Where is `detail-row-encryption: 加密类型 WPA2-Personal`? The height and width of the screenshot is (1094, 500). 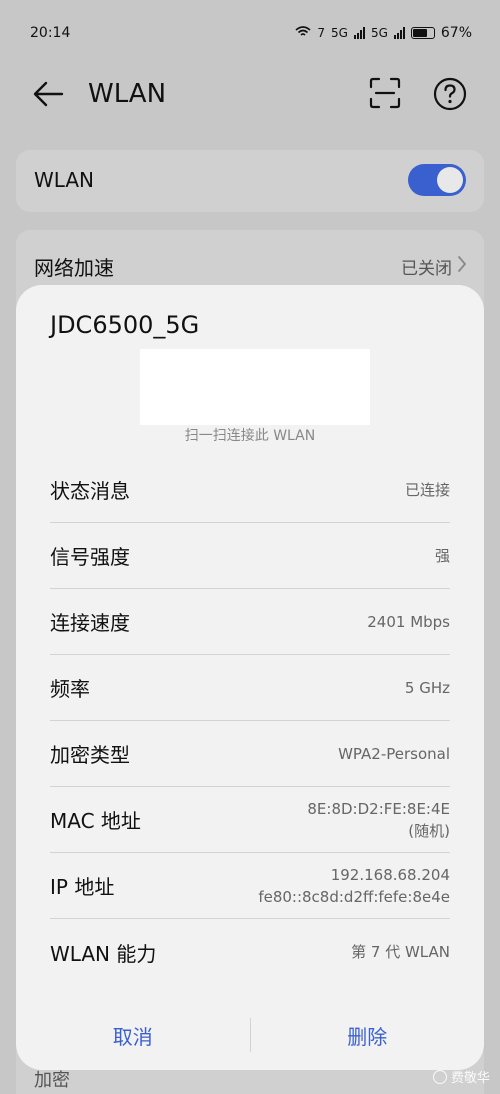 detail-row-encryption: 加密类型 WPA2-Personal is located at coordinates (250, 754).